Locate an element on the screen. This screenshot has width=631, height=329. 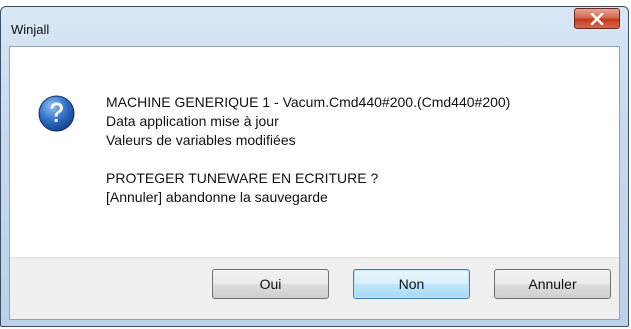
yes-button: Oui is located at coordinates (270, 284).